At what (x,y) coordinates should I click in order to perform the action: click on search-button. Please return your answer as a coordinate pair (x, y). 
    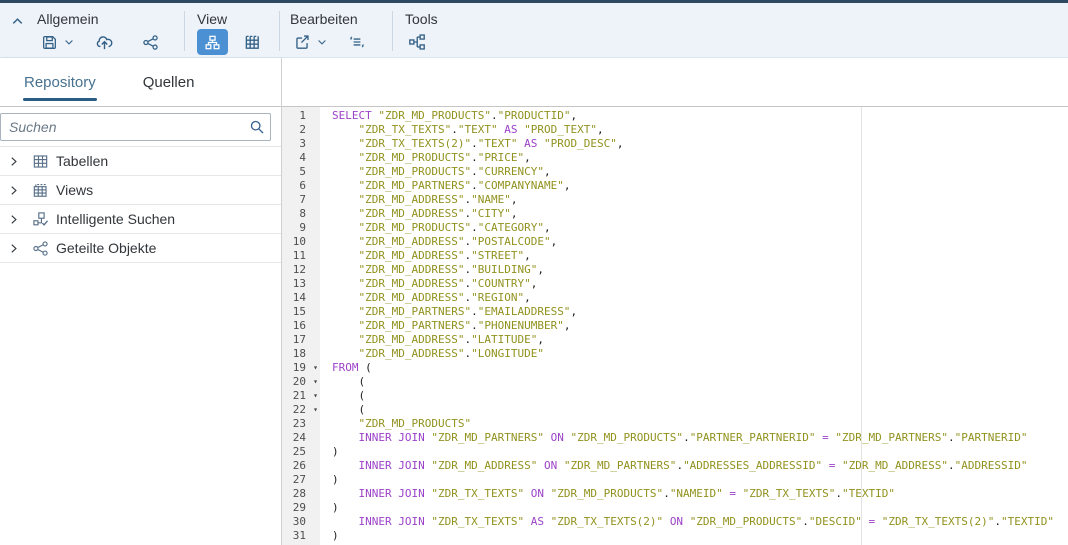
    Looking at the image, I should click on (257, 127).